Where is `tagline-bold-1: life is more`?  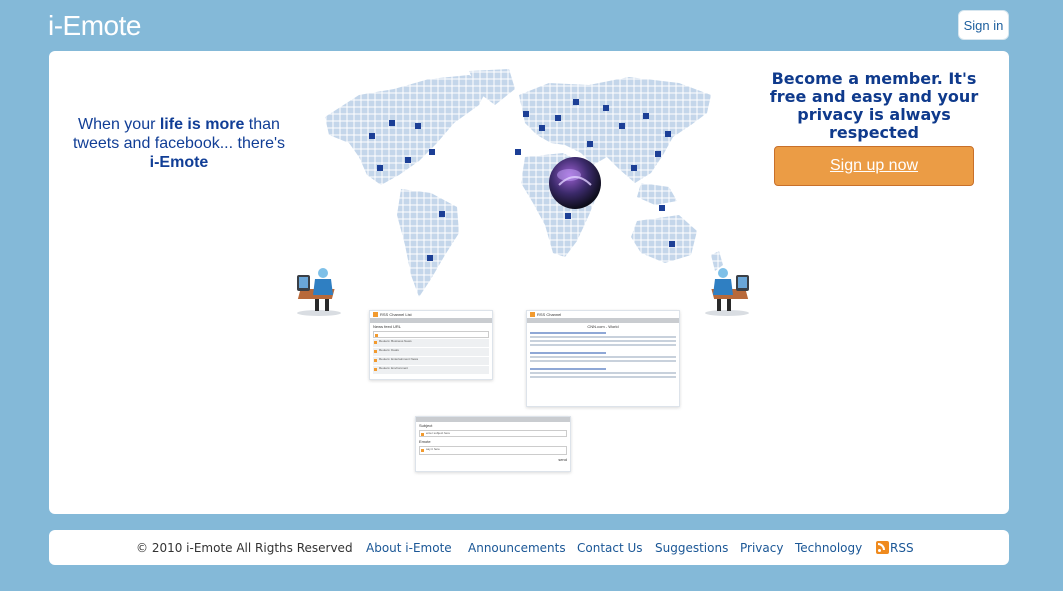
tagline-bold-1: life is more is located at coordinates (202, 124).